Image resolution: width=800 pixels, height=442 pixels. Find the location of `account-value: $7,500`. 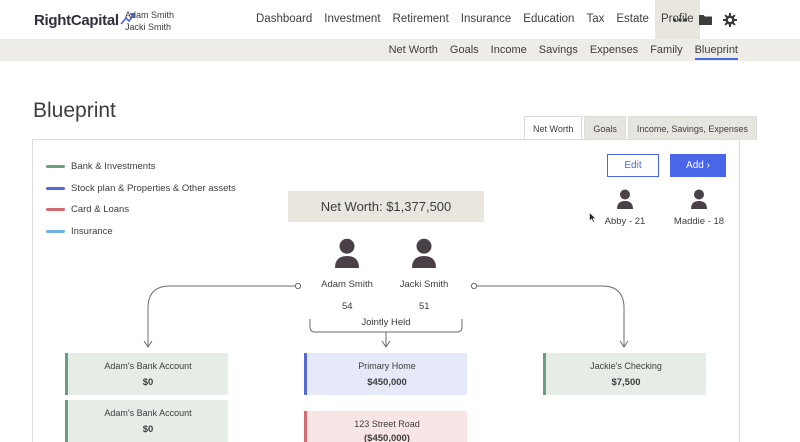

account-value: $7,500 is located at coordinates (626, 382).